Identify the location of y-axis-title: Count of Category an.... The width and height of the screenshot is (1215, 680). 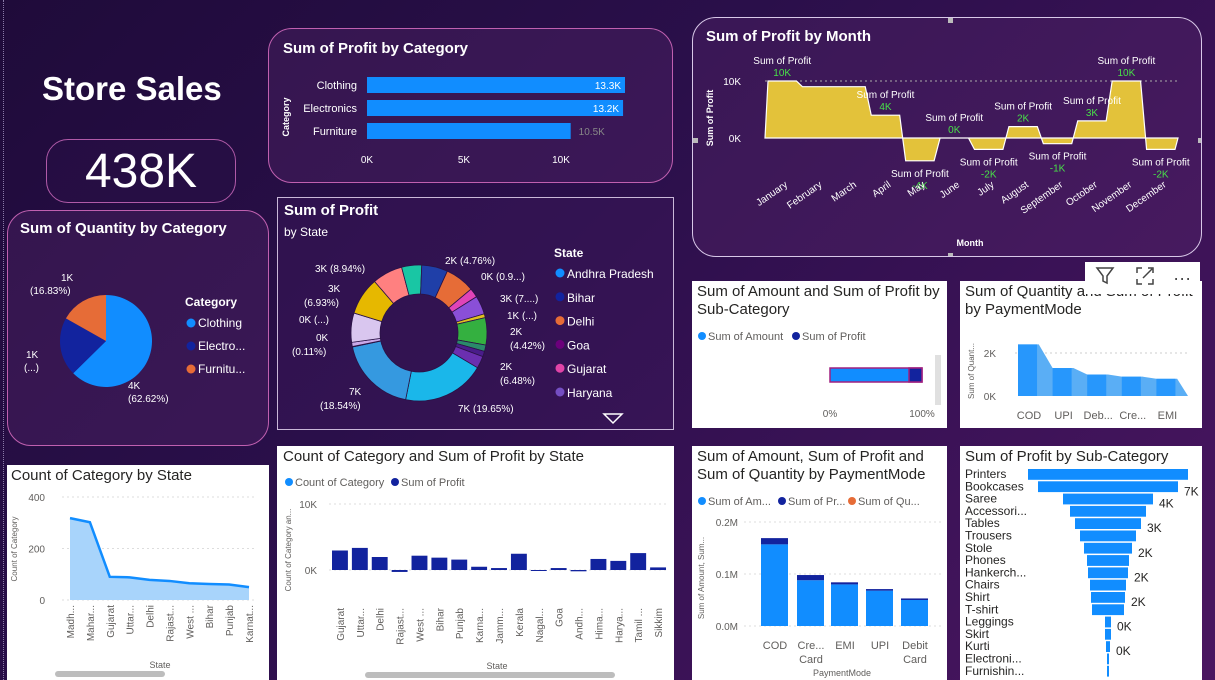
(288, 550).